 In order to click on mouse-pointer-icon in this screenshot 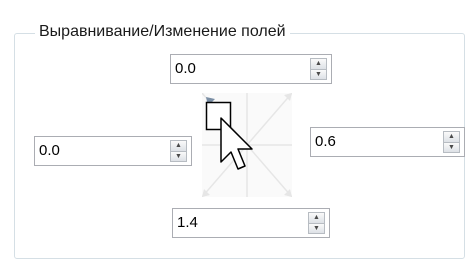, I will do `click(227, 139)`.